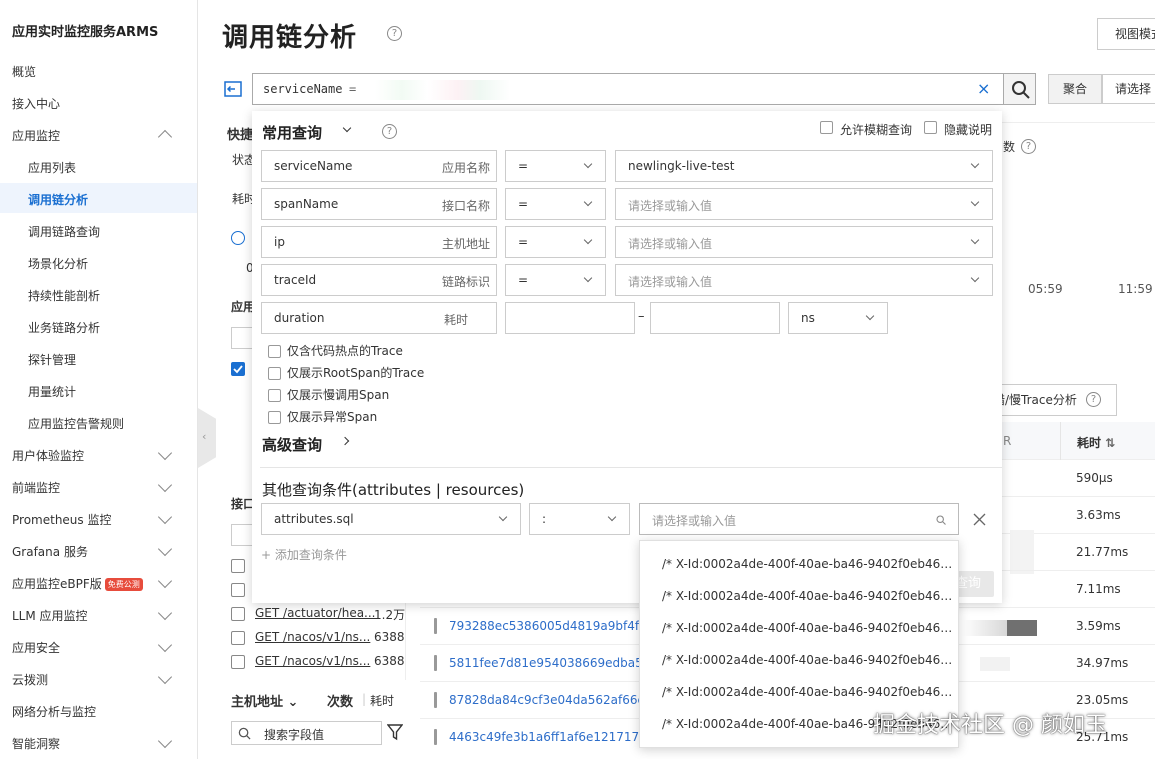 The height and width of the screenshot is (759, 1155). What do you see at coordinates (52, 359) in the screenshot?
I see `sidebar-subitem-agent: 探针管理` at bounding box center [52, 359].